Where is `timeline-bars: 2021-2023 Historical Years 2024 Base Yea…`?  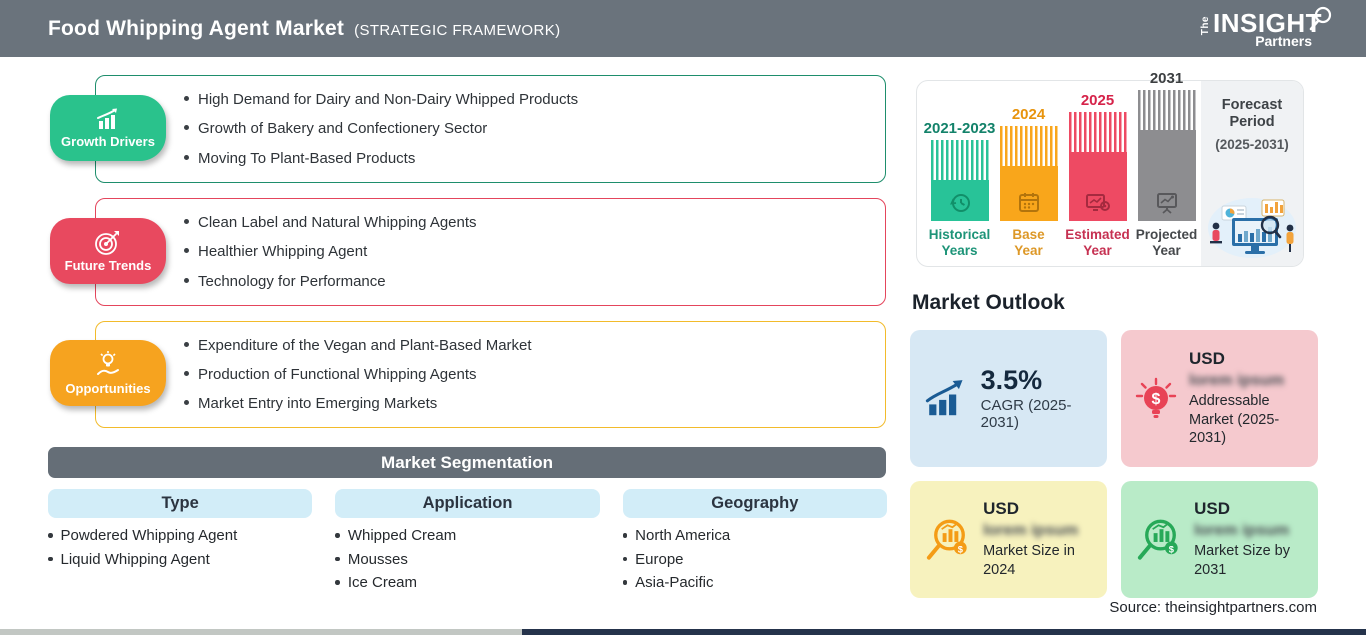 timeline-bars: 2021-2023 Historical Years 2024 Base Yea… is located at coordinates (1061, 164).